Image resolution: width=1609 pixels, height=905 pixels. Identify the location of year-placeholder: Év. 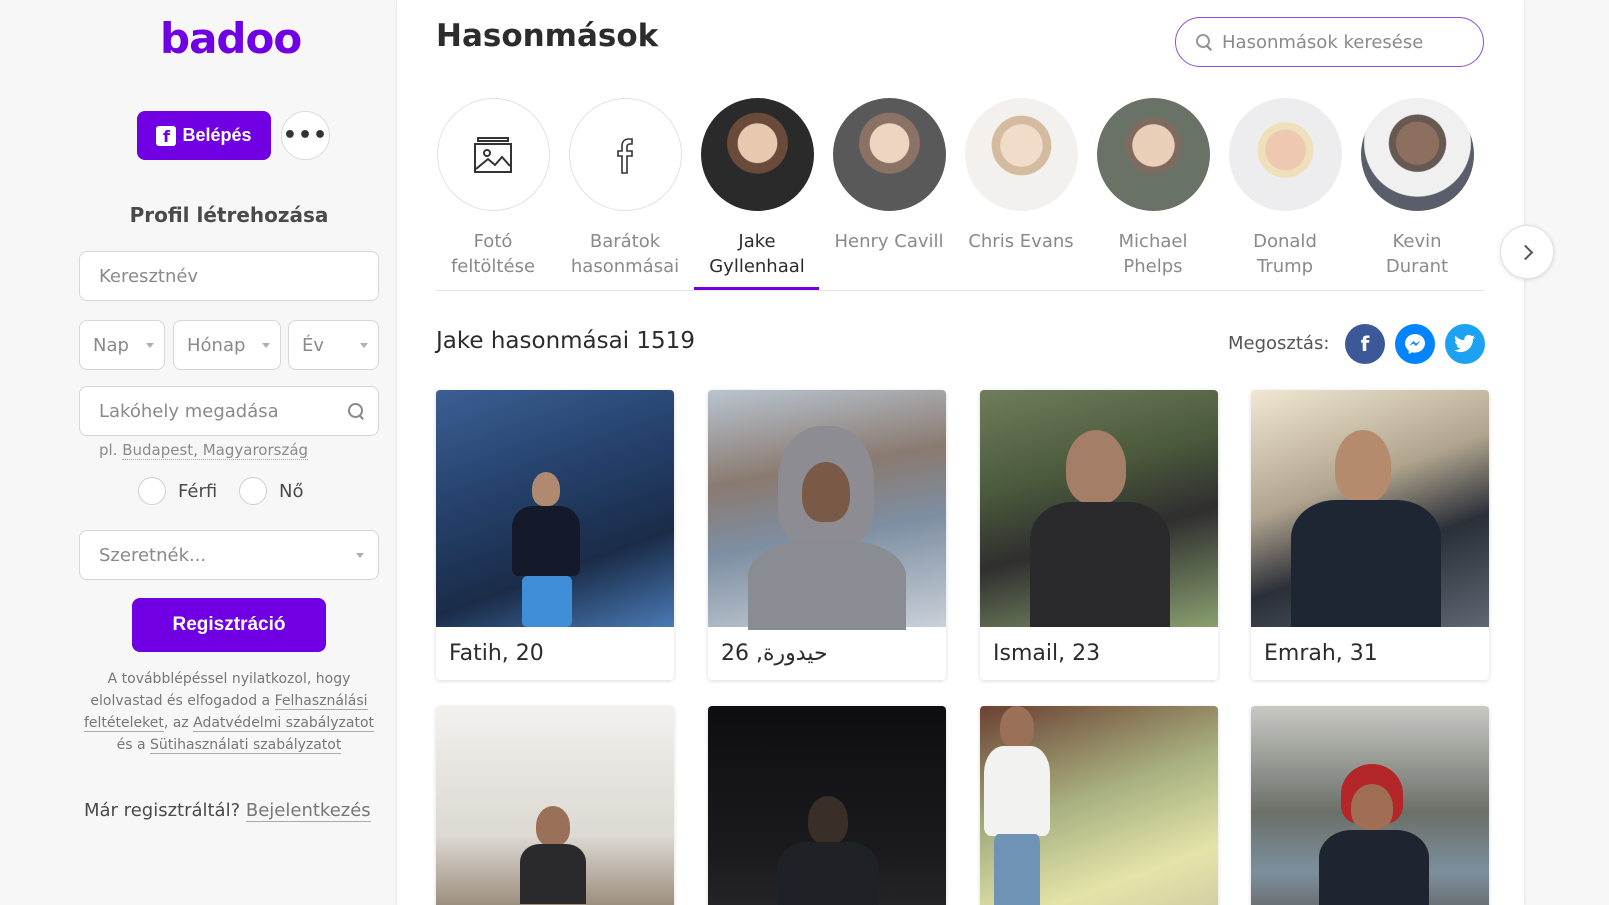
(313, 345).